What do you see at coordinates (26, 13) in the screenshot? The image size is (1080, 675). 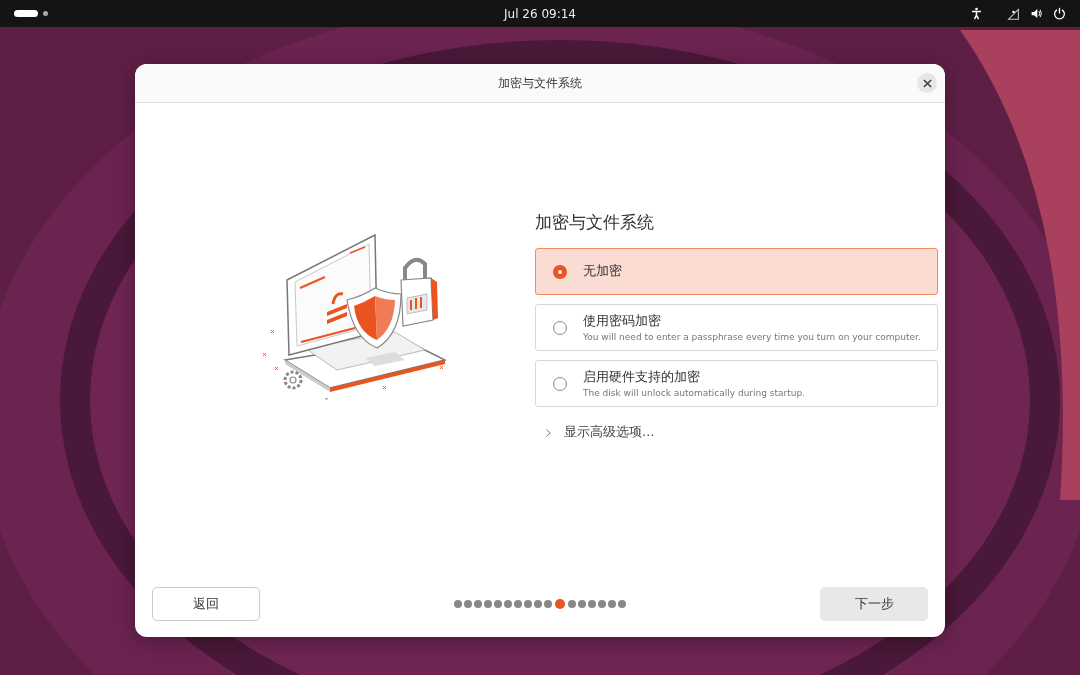 I see `workspace-indicator` at bounding box center [26, 13].